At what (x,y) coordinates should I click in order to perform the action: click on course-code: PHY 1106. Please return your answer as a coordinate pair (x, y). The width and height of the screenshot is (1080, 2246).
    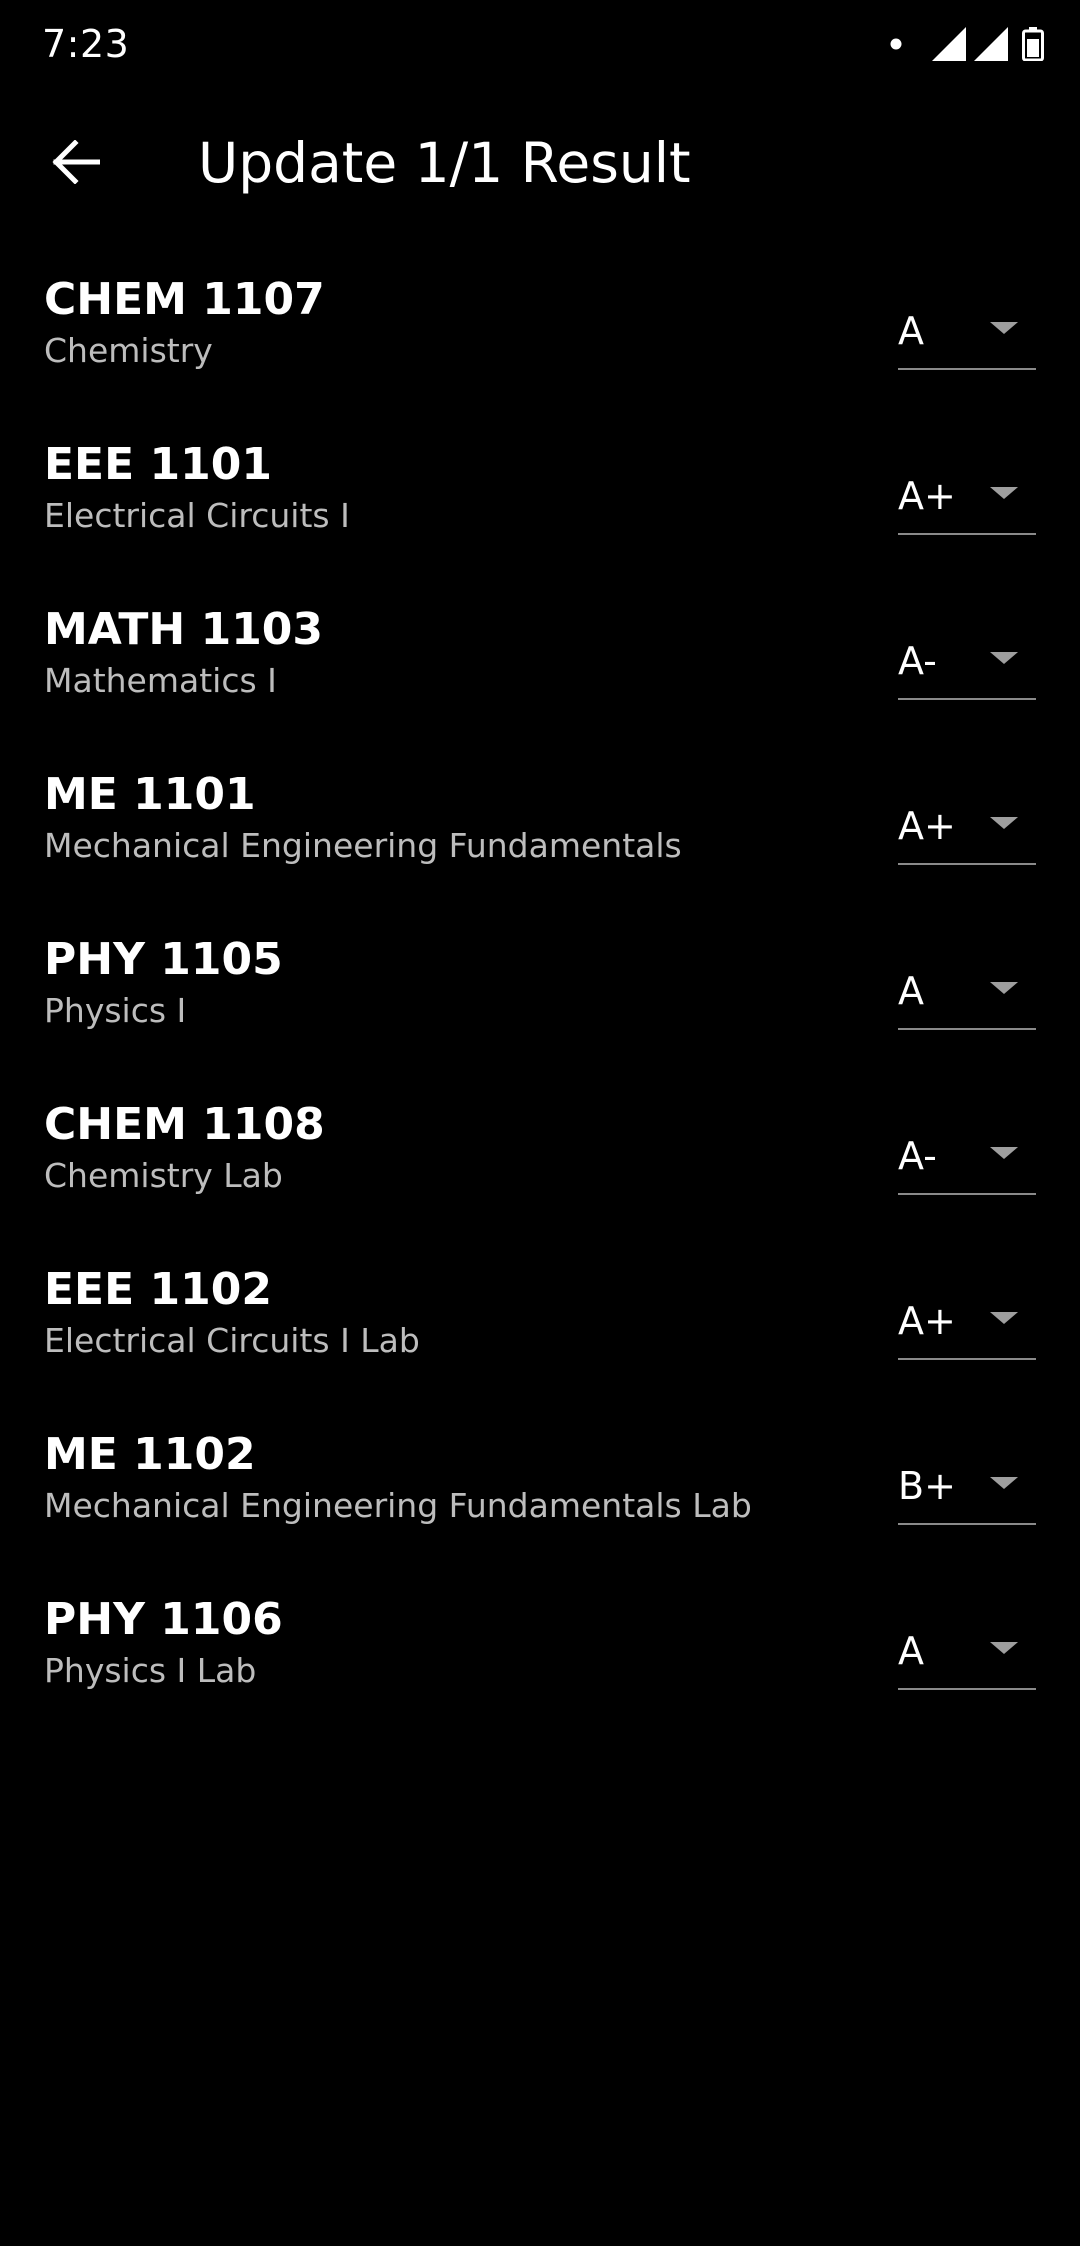
    Looking at the image, I should click on (163, 1619).